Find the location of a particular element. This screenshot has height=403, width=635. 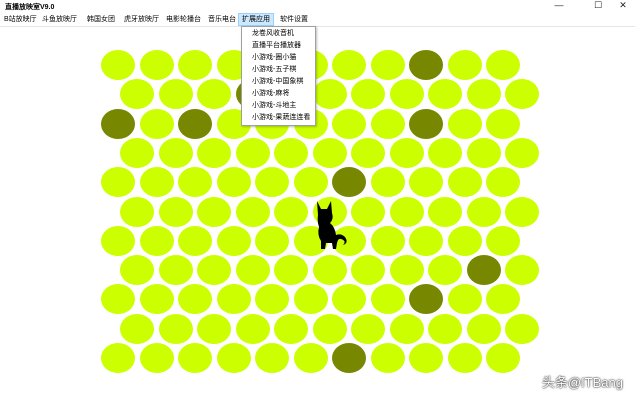

dropdown-item-doudizhu: 小游戏-斗地主 is located at coordinates (274, 105).